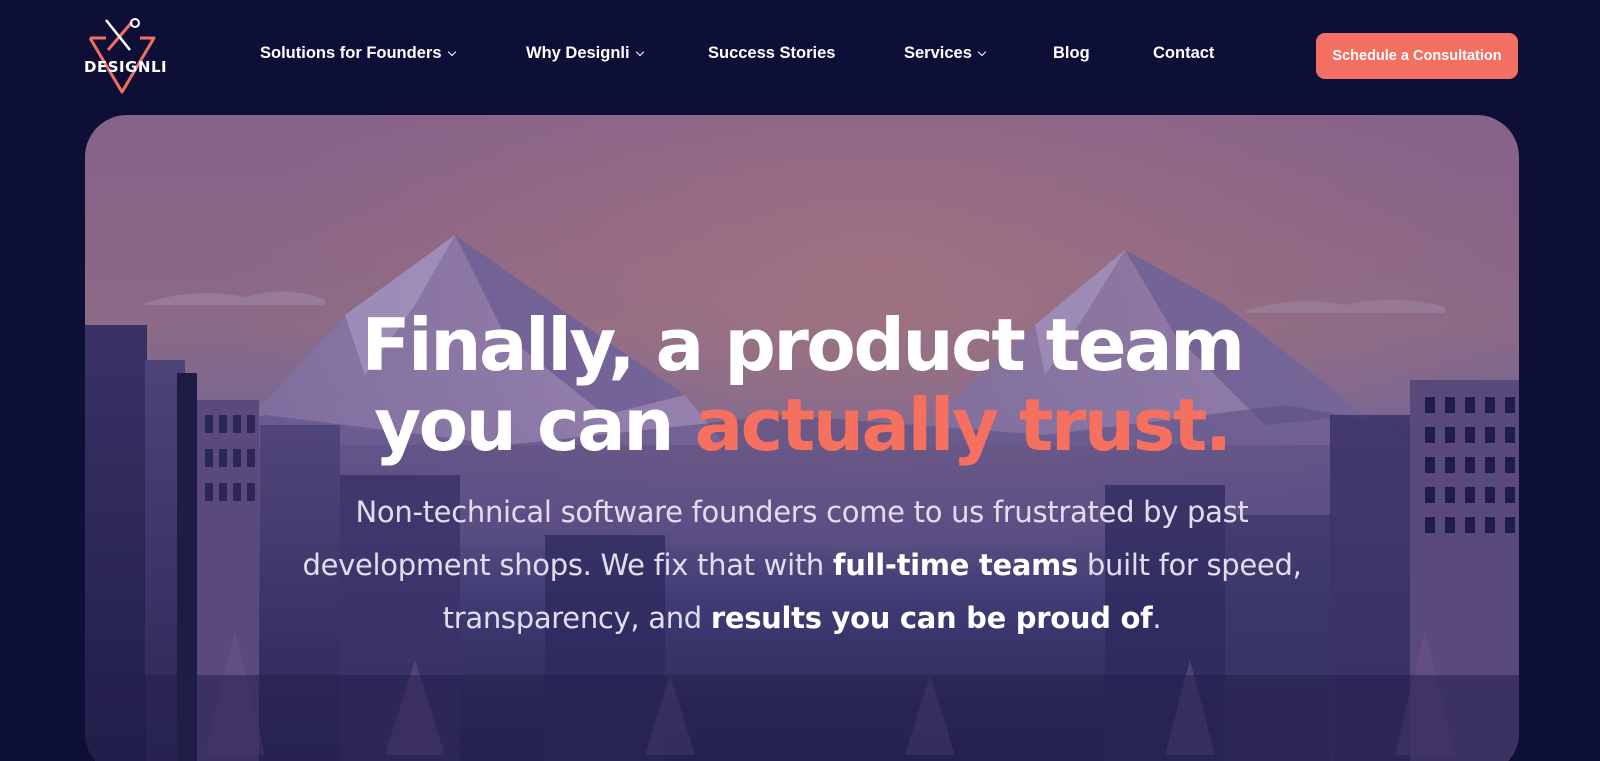 This screenshot has height=761, width=1600. Describe the element at coordinates (931, 618) in the screenshot. I see `hero-subtitle-emphasis: results you can be proud of` at that location.